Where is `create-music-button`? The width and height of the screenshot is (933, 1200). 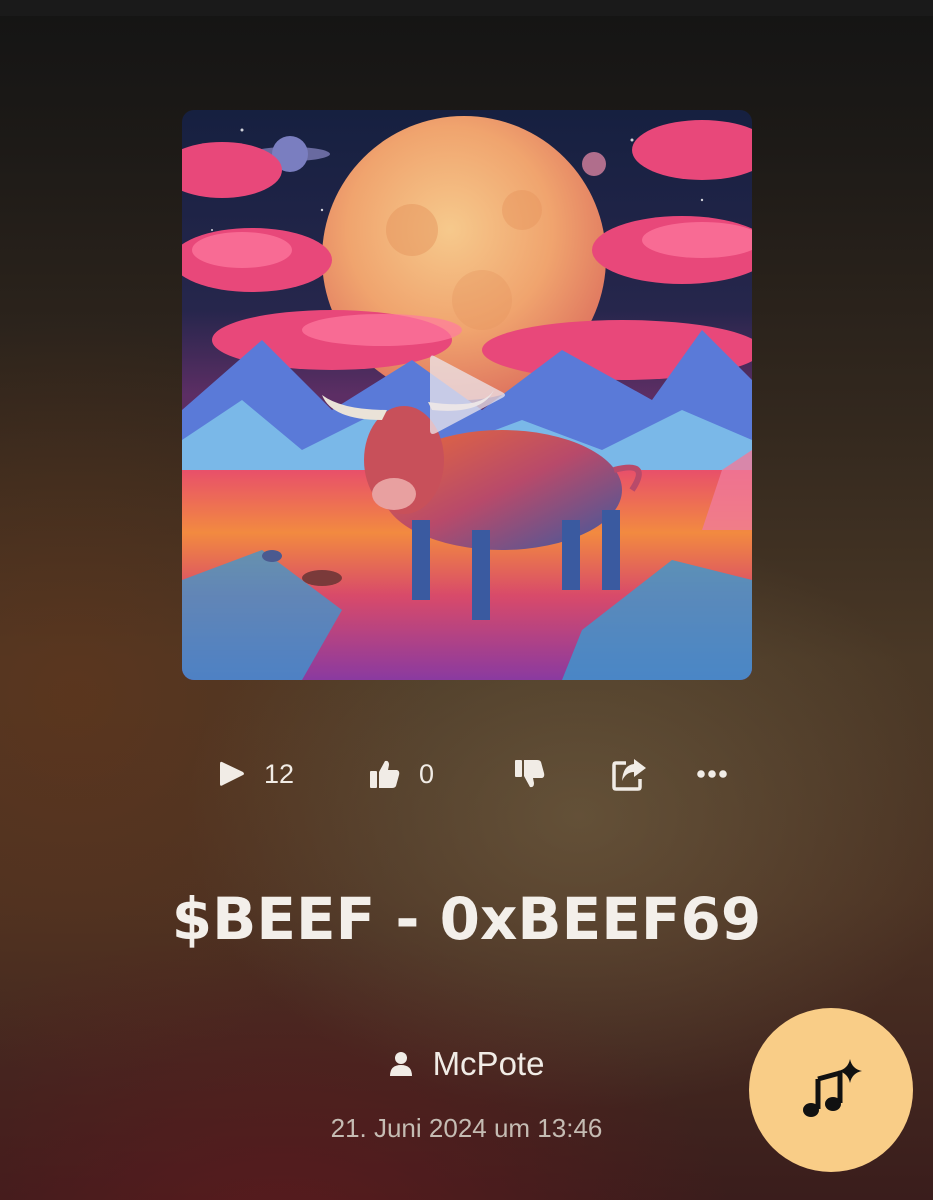 create-music-button is located at coordinates (831, 1090).